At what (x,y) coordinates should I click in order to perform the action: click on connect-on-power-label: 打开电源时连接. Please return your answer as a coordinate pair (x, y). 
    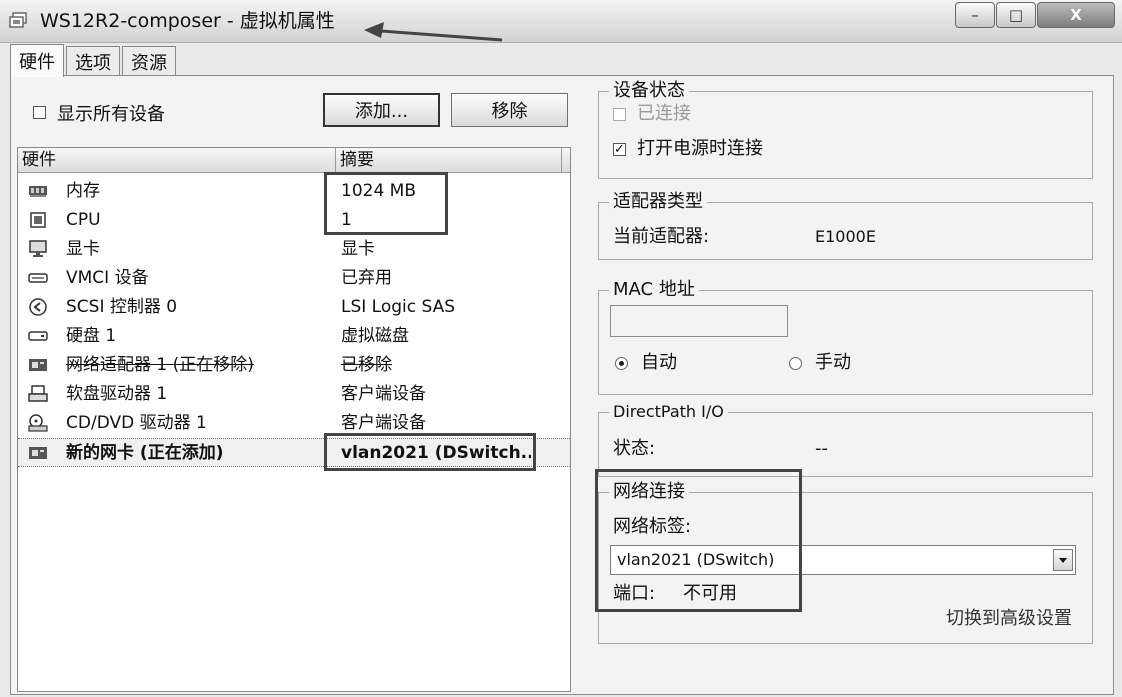
    Looking at the image, I should click on (700, 148).